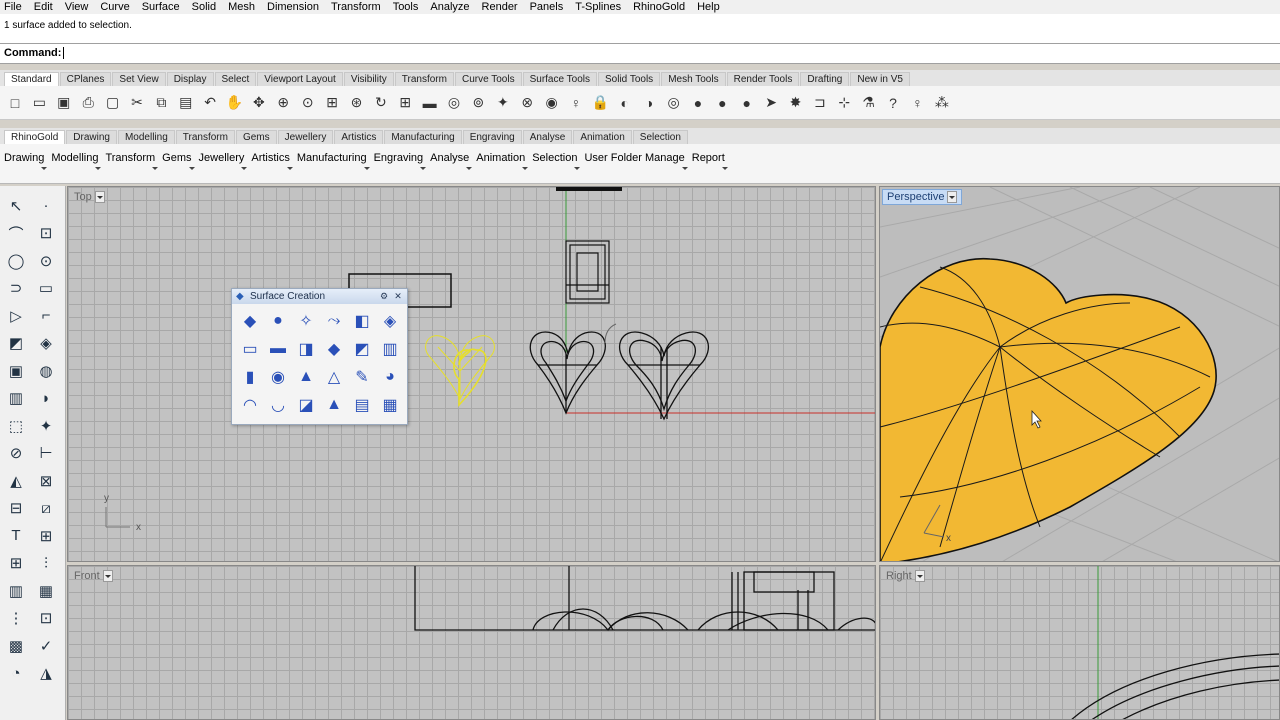  Describe the element at coordinates (244, 7) in the screenshot. I see `menu-mesh: Mesh` at that location.